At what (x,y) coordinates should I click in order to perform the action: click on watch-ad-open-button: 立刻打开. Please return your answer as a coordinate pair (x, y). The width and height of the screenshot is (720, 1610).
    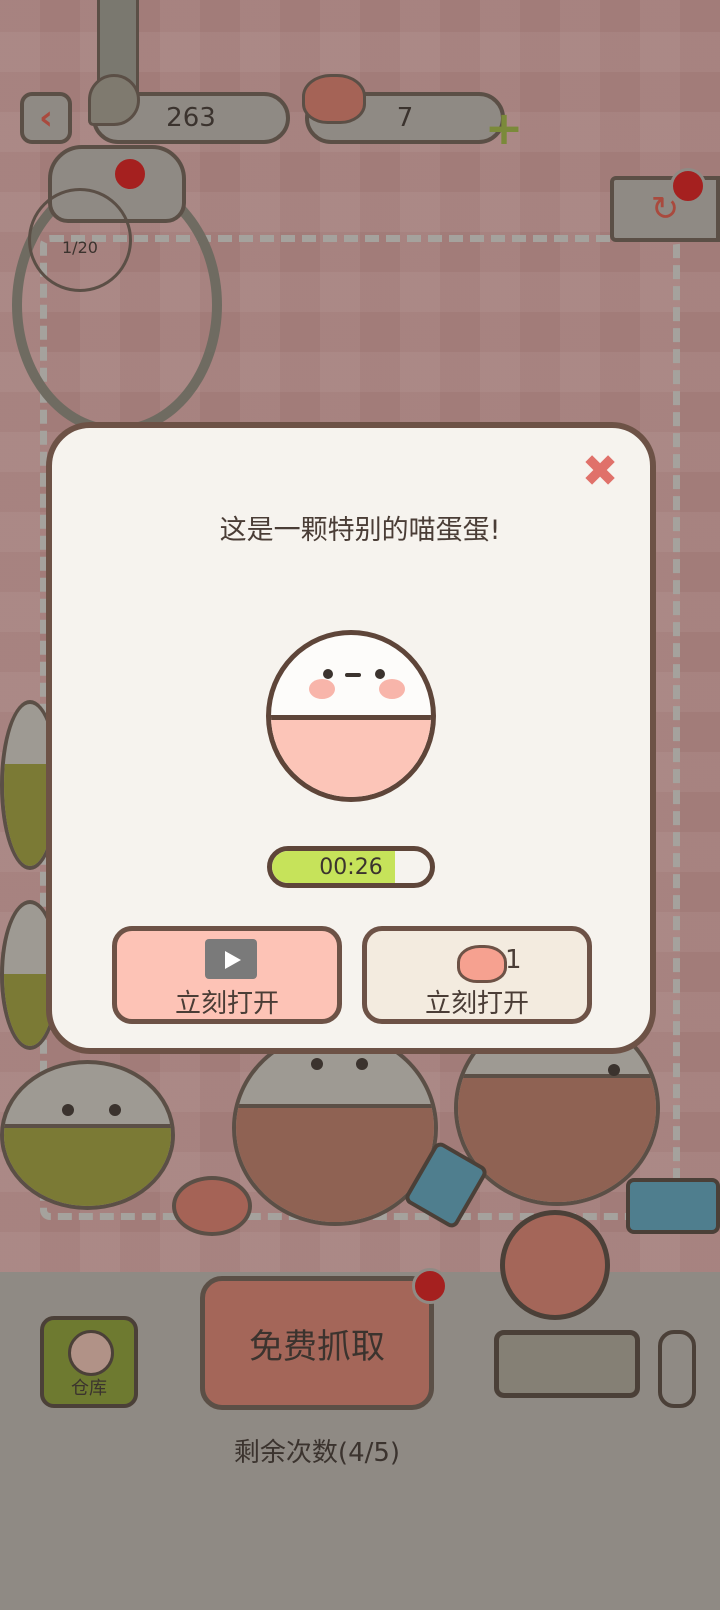
    Looking at the image, I should click on (227, 975).